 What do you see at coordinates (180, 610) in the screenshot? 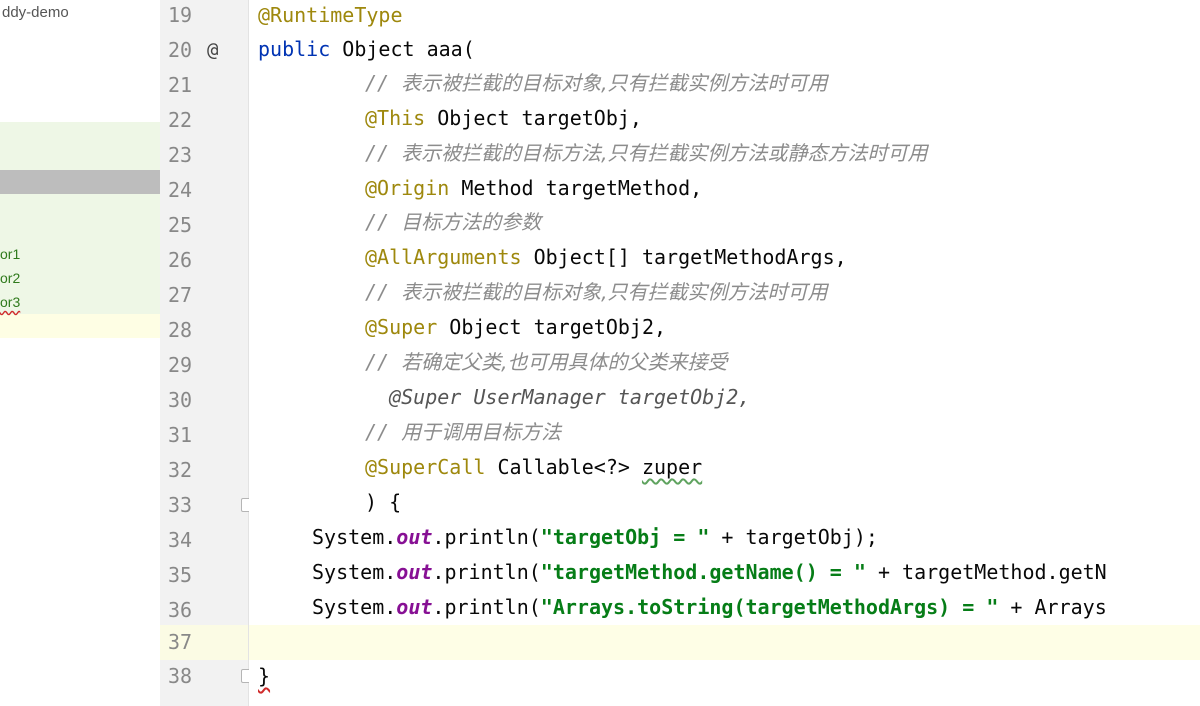
I see `line-number: 36` at bounding box center [180, 610].